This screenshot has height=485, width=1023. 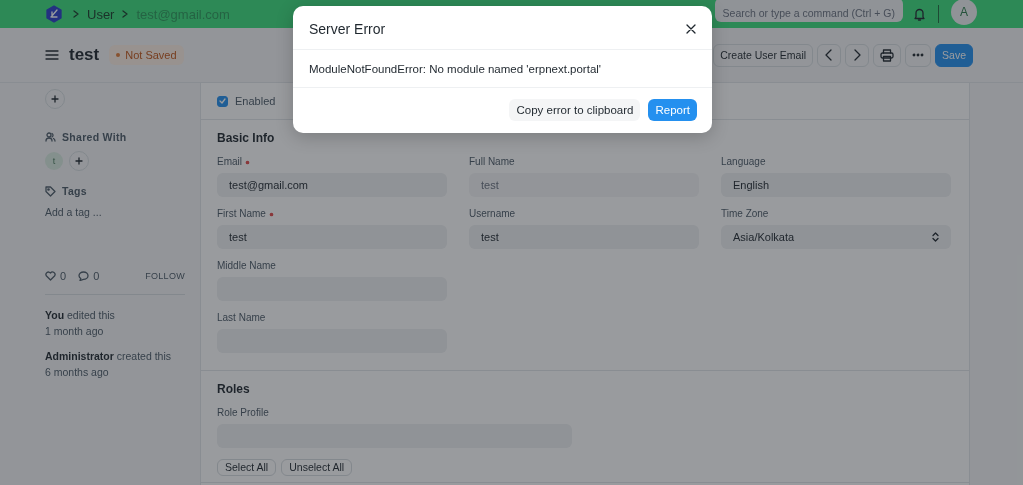 What do you see at coordinates (808, 11) in the screenshot?
I see `search-field: Search or type a command (Ctrl + G)` at bounding box center [808, 11].